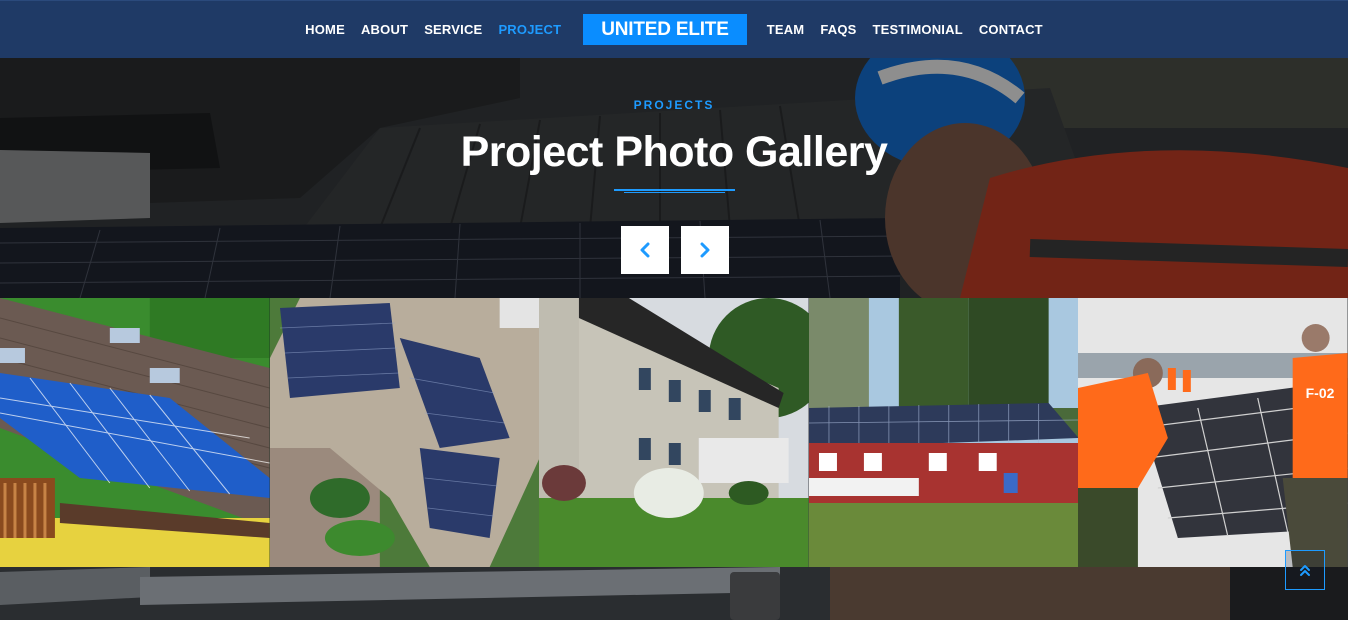  Describe the element at coordinates (674, 152) in the screenshot. I see `hero-title: Project Photo Gallery` at that location.